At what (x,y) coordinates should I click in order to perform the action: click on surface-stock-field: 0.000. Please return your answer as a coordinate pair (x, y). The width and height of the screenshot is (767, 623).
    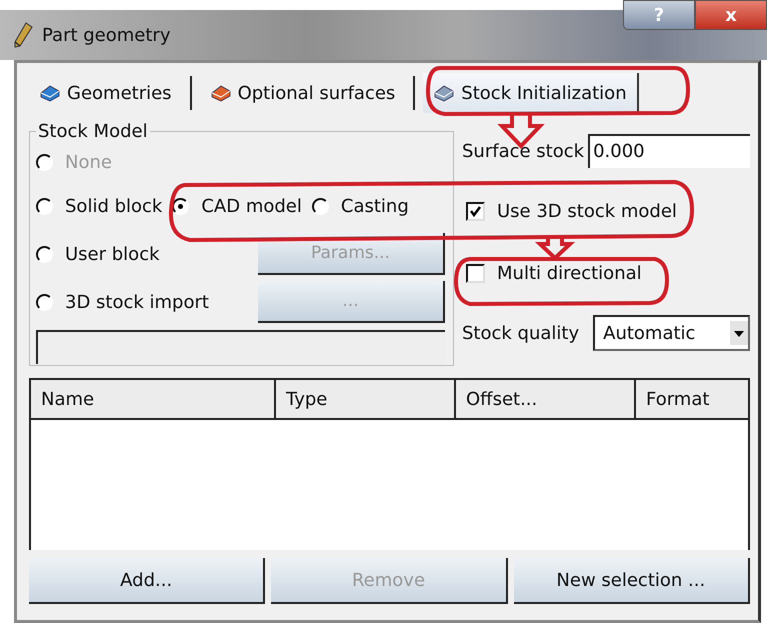
    Looking at the image, I should click on (669, 151).